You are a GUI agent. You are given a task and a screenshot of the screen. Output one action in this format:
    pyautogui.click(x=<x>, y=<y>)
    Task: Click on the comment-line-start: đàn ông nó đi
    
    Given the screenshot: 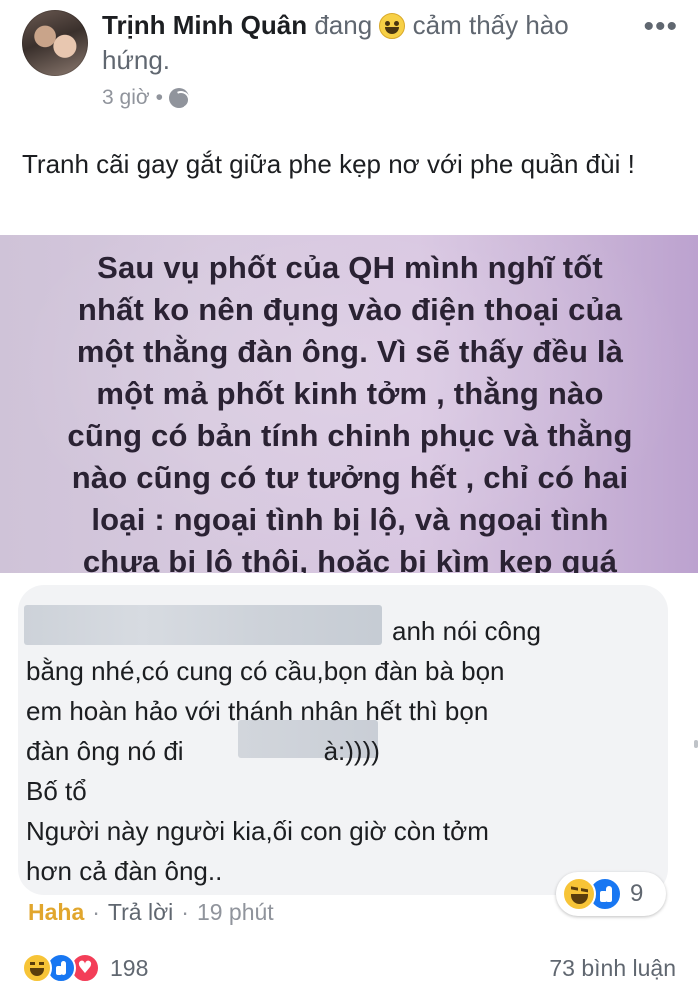 What is the action you would take?
    pyautogui.click(x=105, y=751)
    